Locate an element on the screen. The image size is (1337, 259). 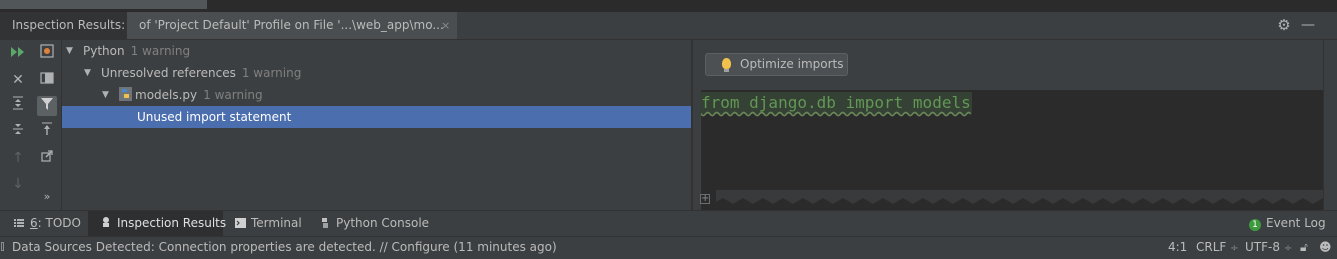
event-log-tool-button: 1 Event Log is located at coordinates (1287, 223).